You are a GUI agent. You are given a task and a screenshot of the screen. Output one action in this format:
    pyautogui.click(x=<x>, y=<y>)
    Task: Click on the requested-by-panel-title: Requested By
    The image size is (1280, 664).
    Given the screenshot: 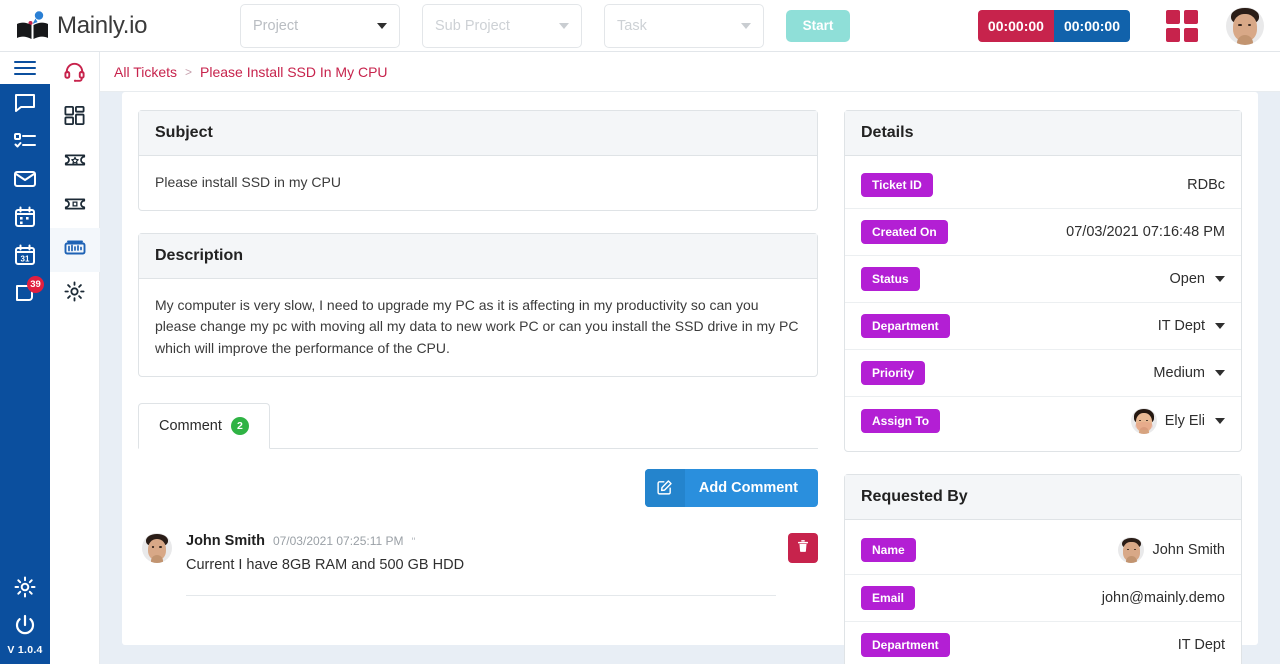 What is the action you would take?
    pyautogui.click(x=1043, y=497)
    